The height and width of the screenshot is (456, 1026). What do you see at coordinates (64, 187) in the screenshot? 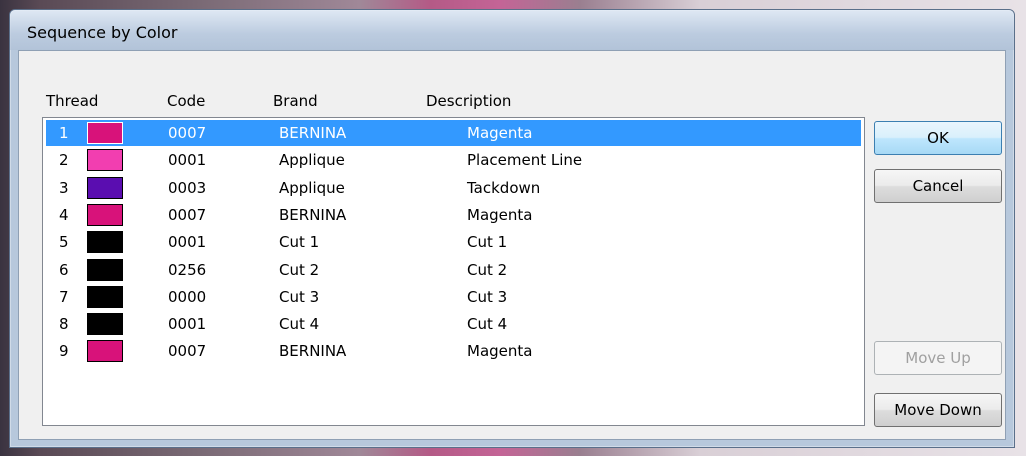
I see `thread-number: 3` at bounding box center [64, 187].